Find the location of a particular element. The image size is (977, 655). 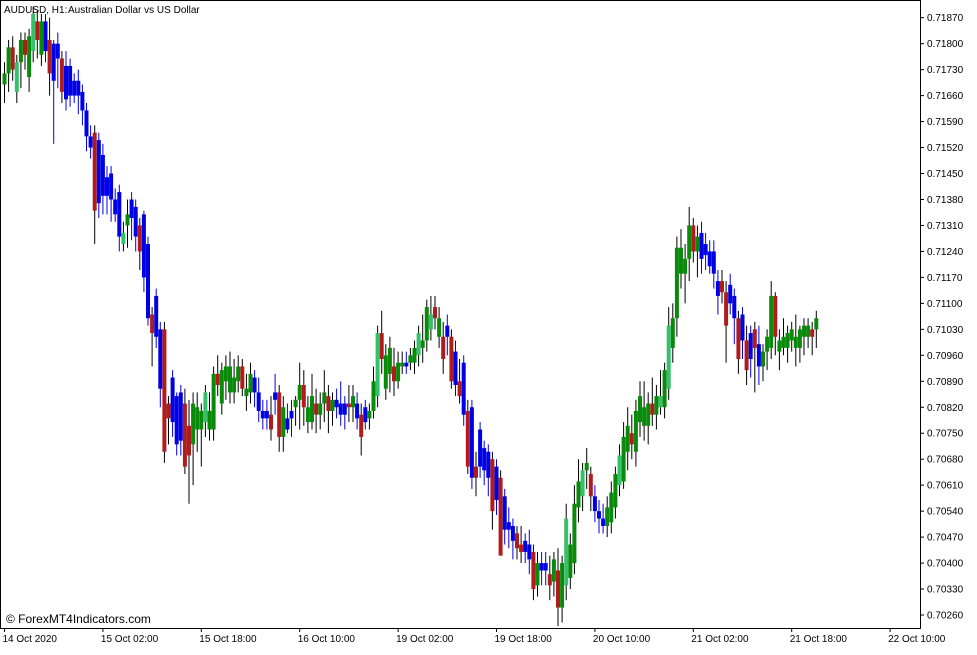

price-tick-label: 0.71800 is located at coordinates (945, 44).